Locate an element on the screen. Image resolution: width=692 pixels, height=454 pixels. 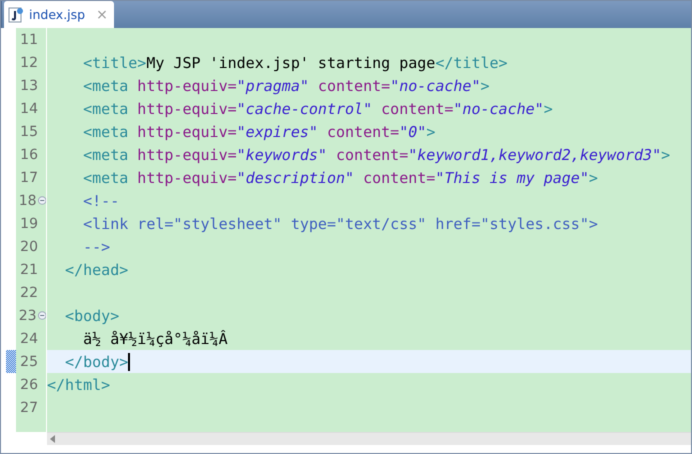
line-number: 12 is located at coordinates (28, 62).